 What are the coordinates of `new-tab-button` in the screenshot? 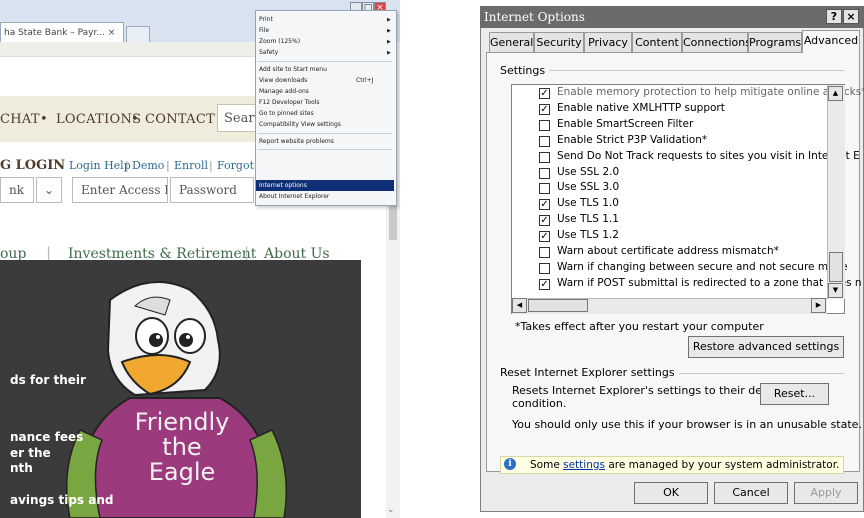 It's located at (138, 34).